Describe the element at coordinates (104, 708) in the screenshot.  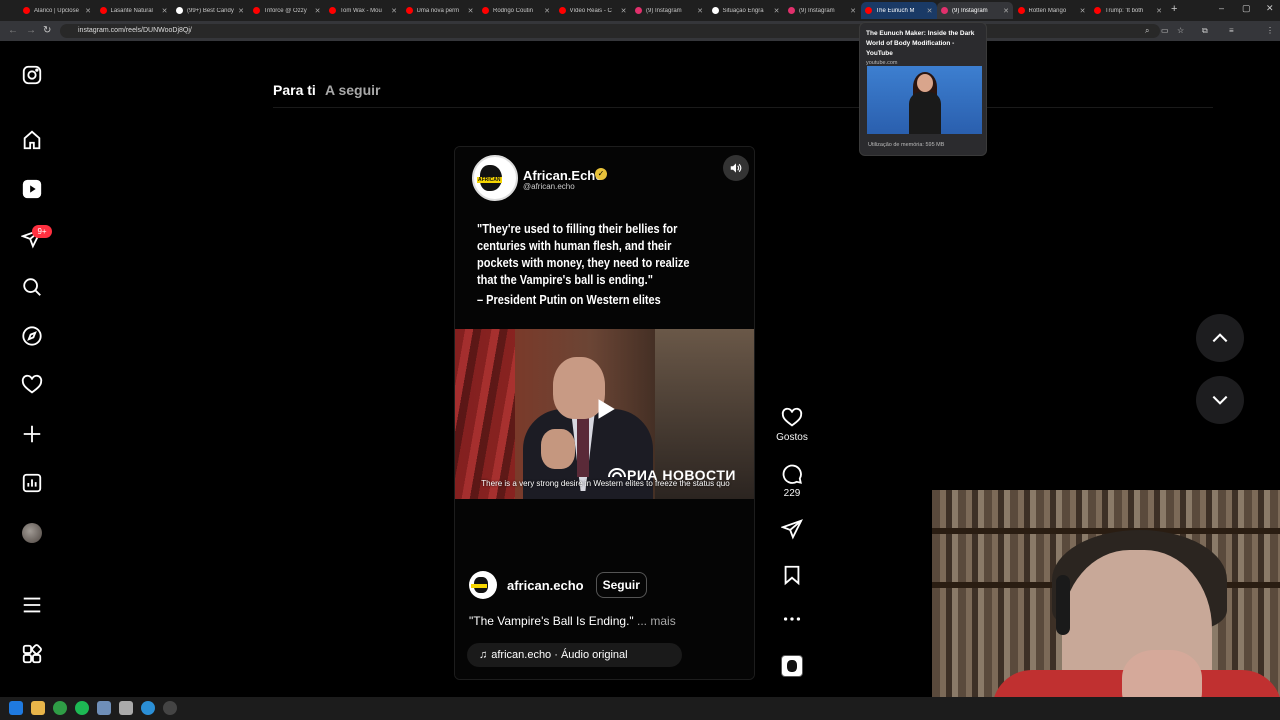
I see `notepad-icon` at that location.